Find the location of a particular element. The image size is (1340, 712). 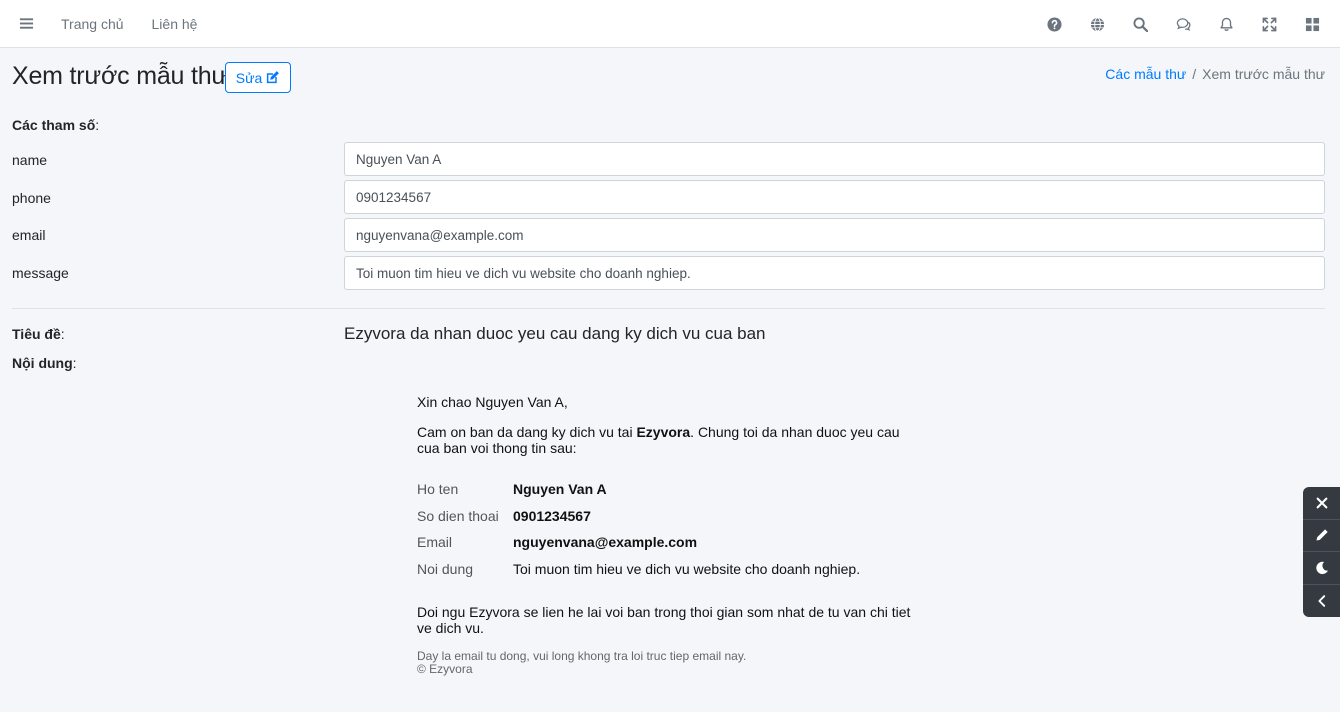

page-title: Xem trước mẫu thư is located at coordinates (120, 76).